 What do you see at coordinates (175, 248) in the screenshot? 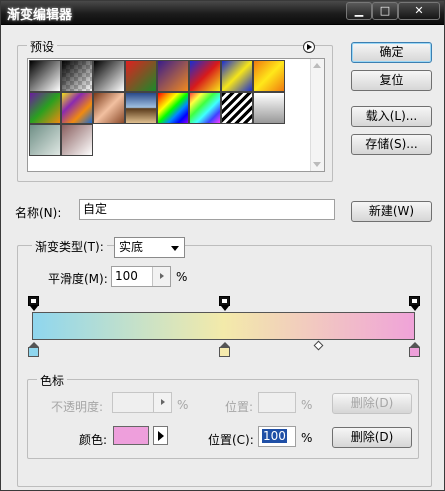
I see `chevron-down-icon` at bounding box center [175, 248].